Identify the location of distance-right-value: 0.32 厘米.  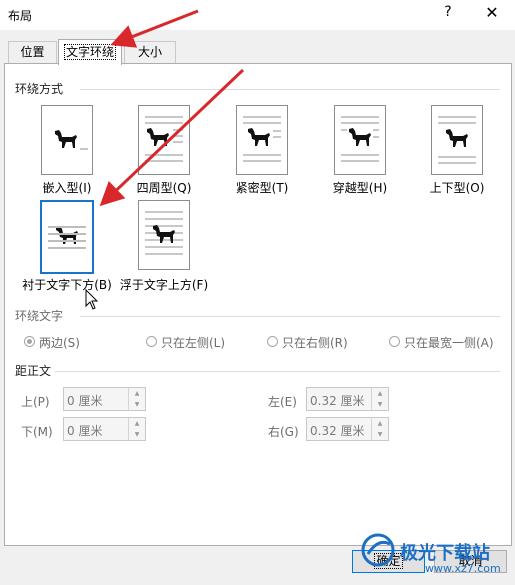
(337, 431).